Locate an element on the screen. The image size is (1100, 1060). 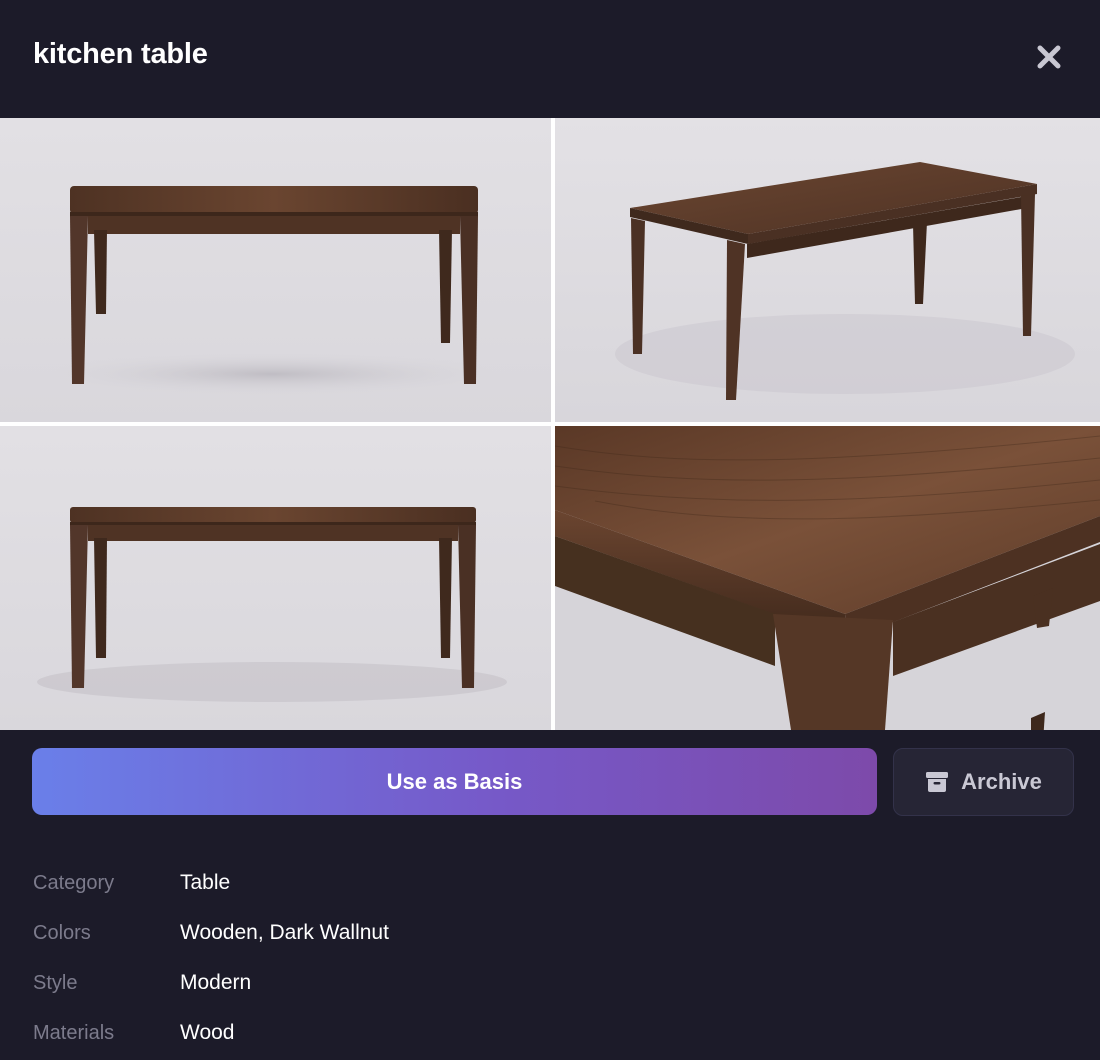
detail-label: Colors is located at coordinates (62, 933).